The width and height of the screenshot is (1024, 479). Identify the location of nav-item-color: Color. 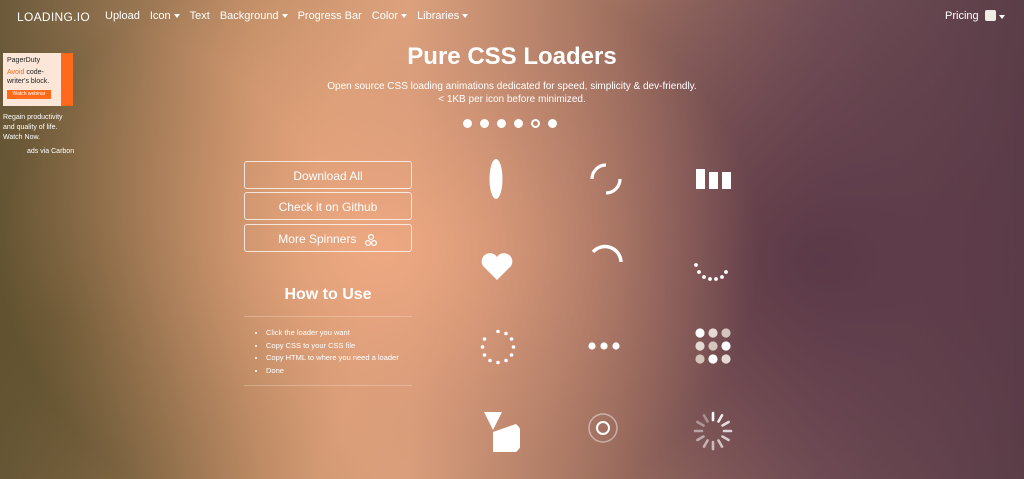
(389, 16).